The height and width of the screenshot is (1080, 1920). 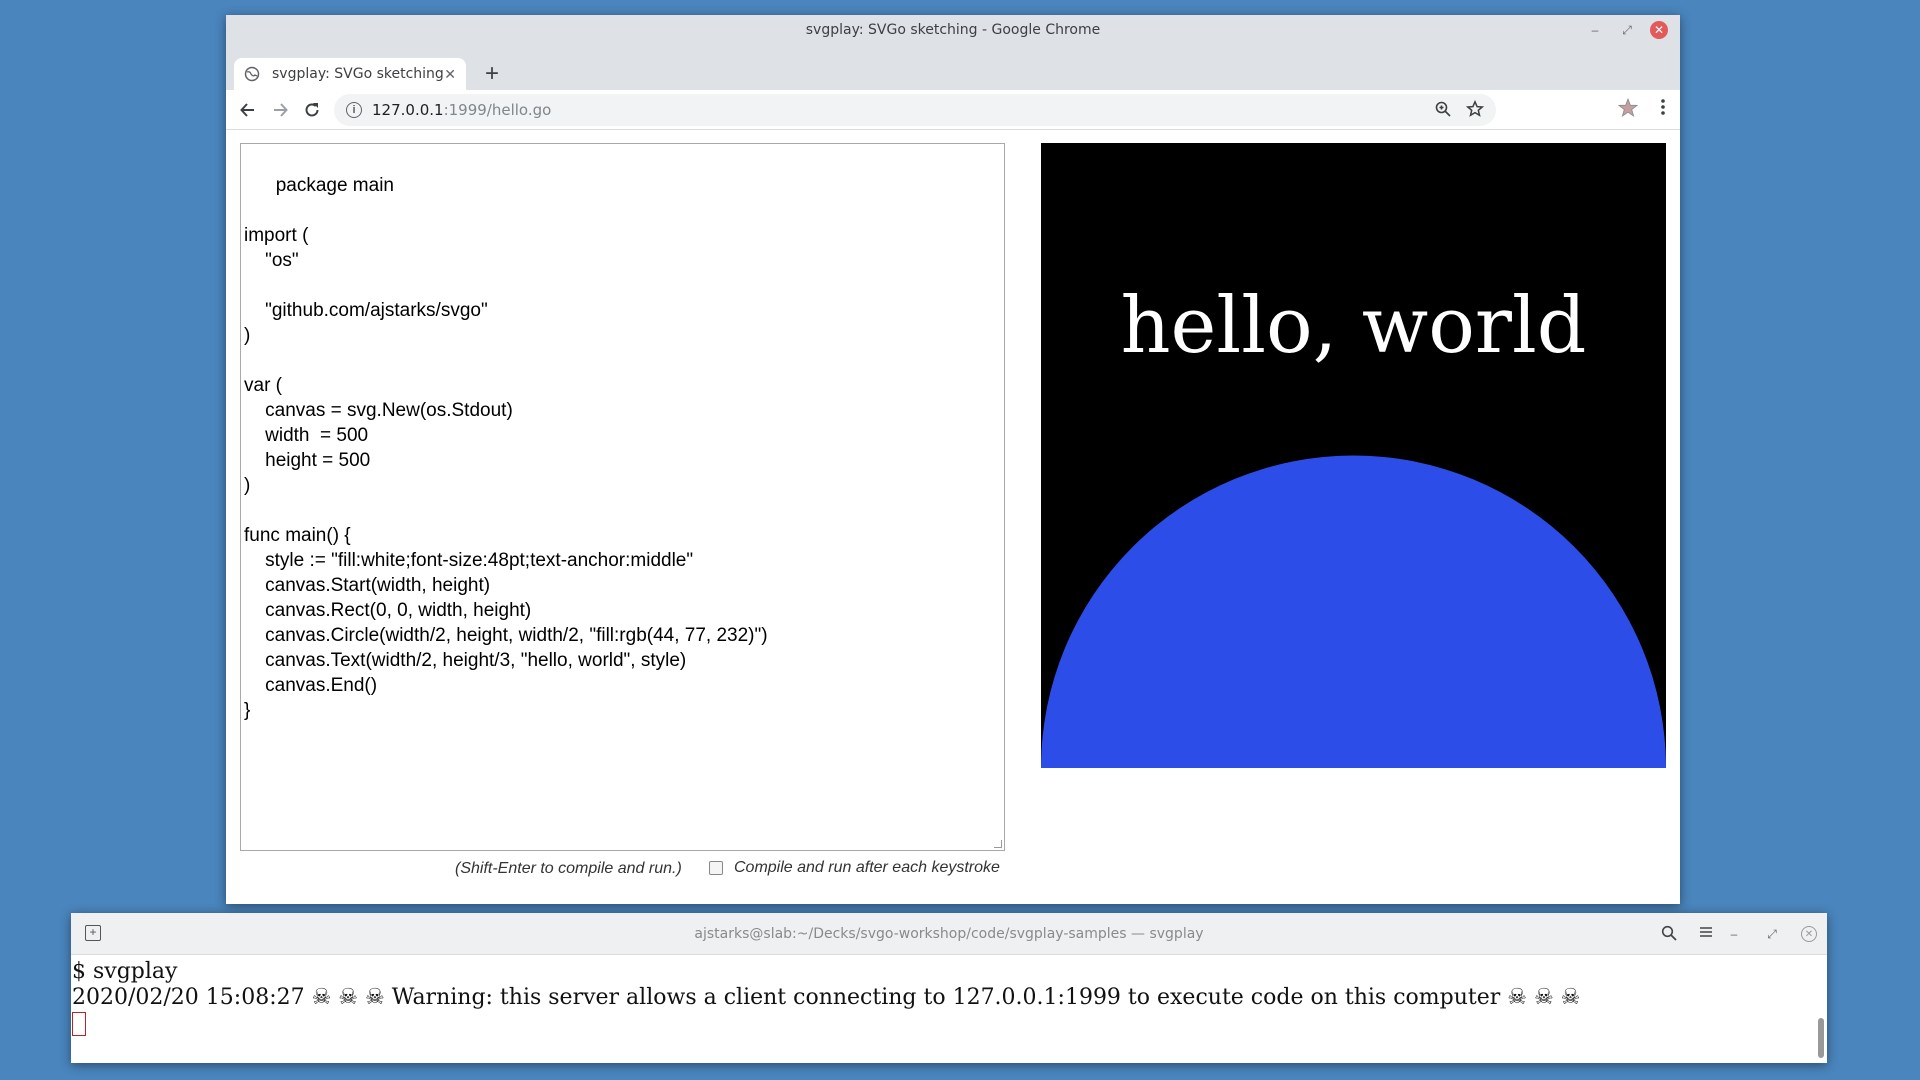 What do you see at coordinates (497, 110) in the screenshot?
I see `url-path: :1999/hello.go` at bounding box center [497, 110].